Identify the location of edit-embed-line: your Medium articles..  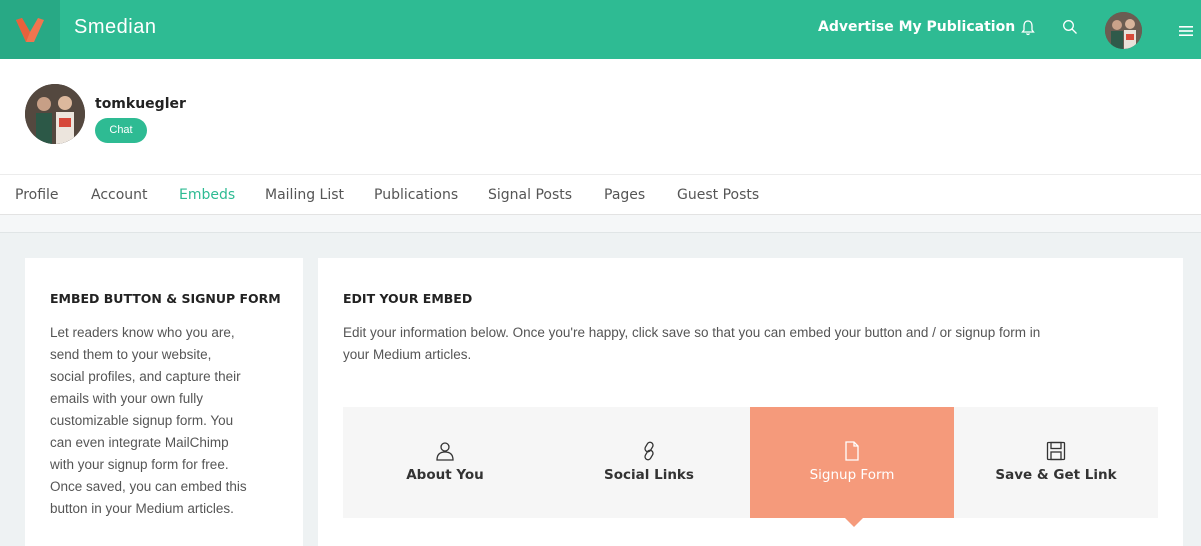
(407, 354).